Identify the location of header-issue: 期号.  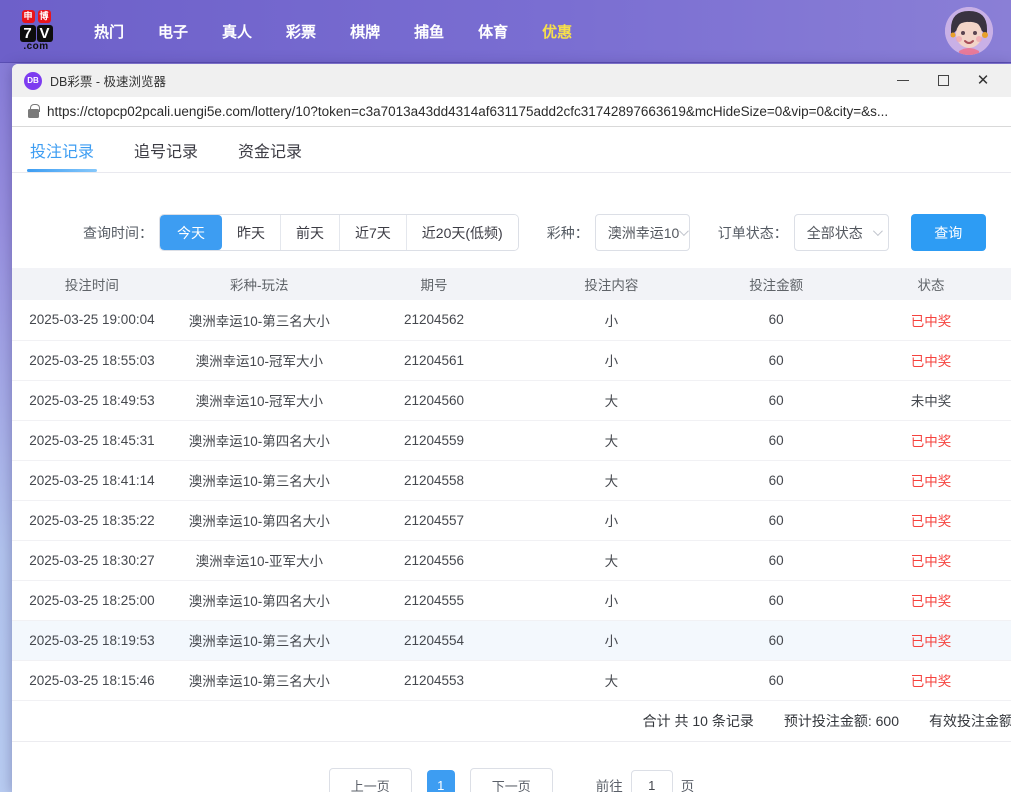
(434, 284).